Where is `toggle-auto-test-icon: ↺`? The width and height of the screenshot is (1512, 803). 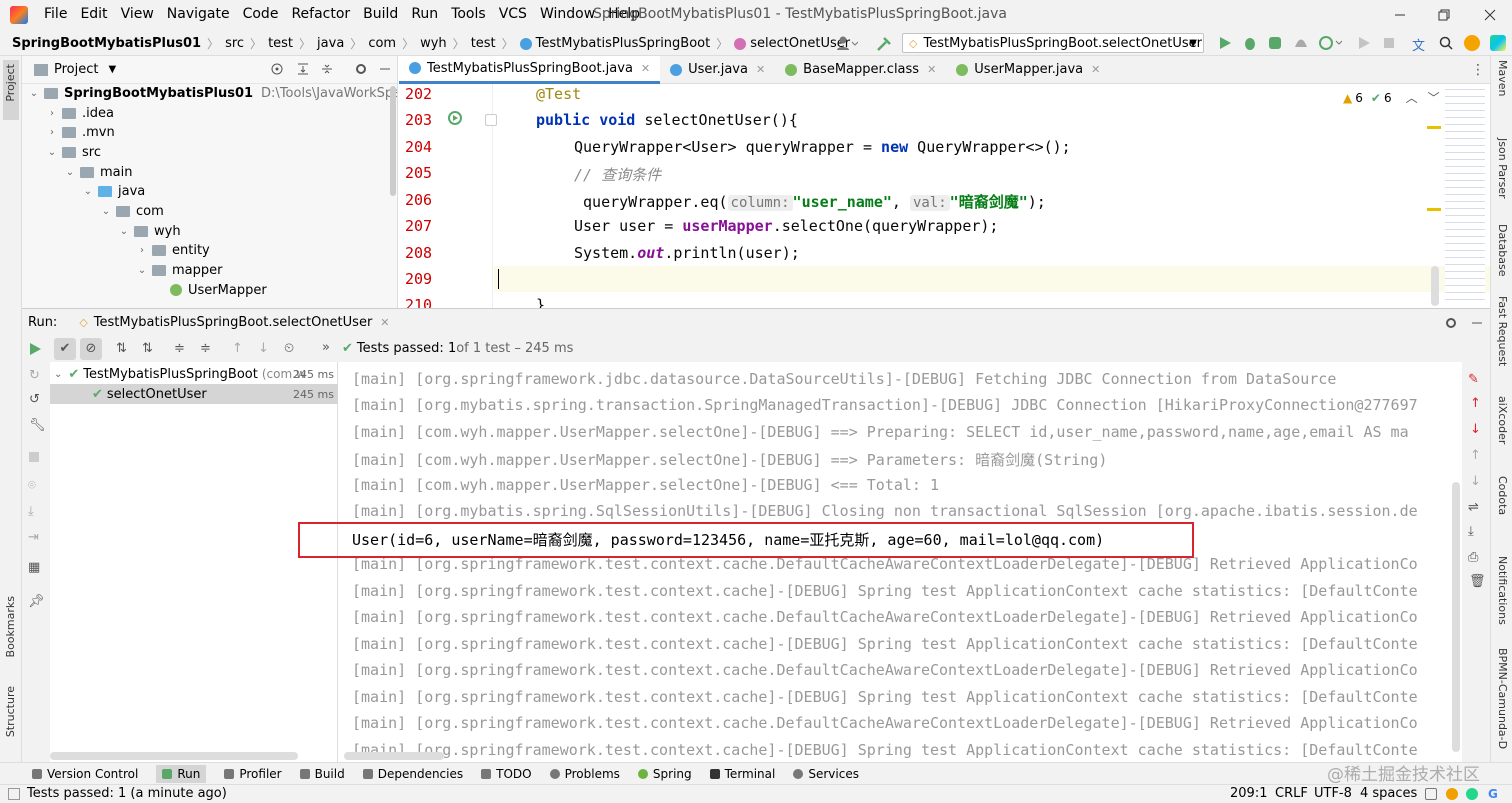 toggle-auto-test-icon: ↺ is located at coordinates (34, 399).